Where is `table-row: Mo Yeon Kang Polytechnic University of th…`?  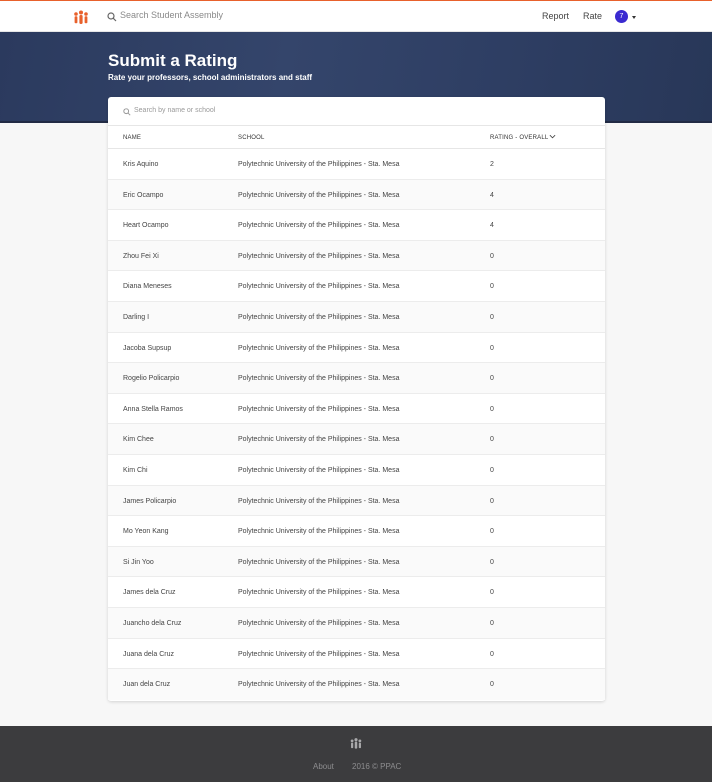
table-row: Mo Yeon Kang Polytechnic University of th… is located at coordinates (356, 531).